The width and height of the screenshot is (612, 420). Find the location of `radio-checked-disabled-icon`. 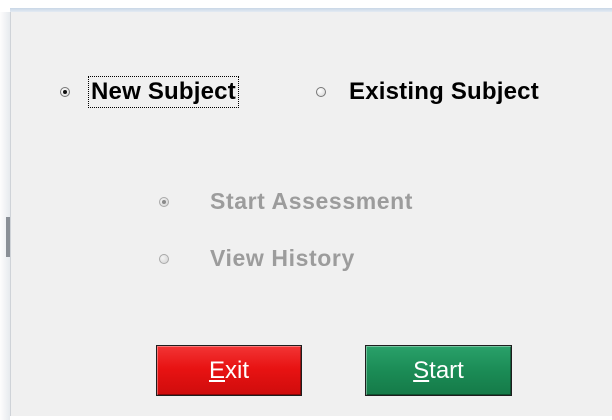

radio-checked-disabled-icon is located at coordinates (164, 201).